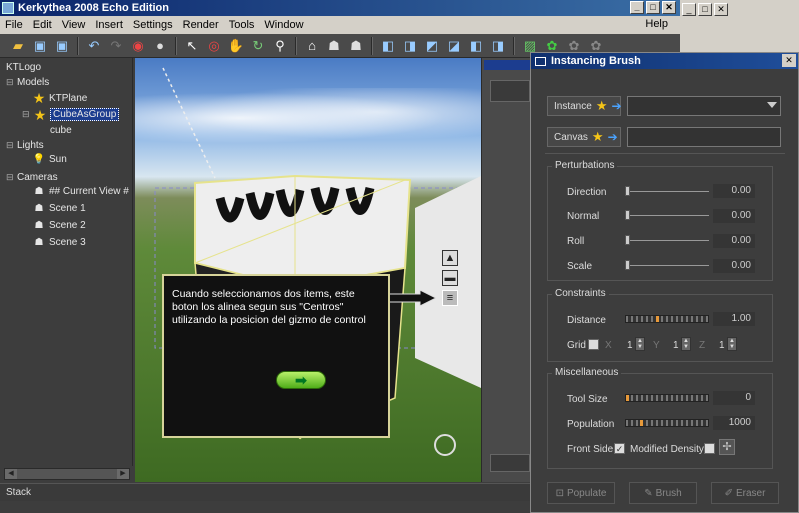 This screenshot has width=799, height=513. What do you see at coordinates (236, 46) in the screenshot?
I see `hand-pan-icon: ✋` at bounding box center [236, 46].